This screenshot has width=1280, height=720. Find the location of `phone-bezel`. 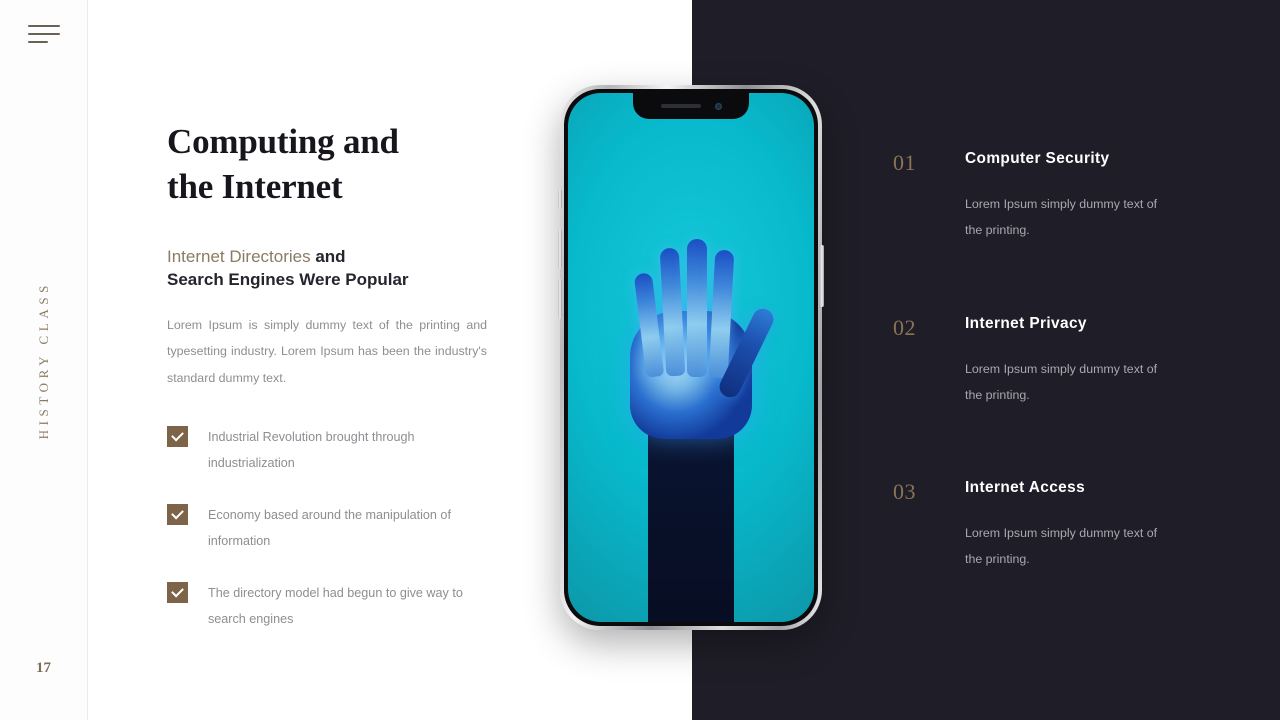

phone-bezel is located at coordinates (691, 357).